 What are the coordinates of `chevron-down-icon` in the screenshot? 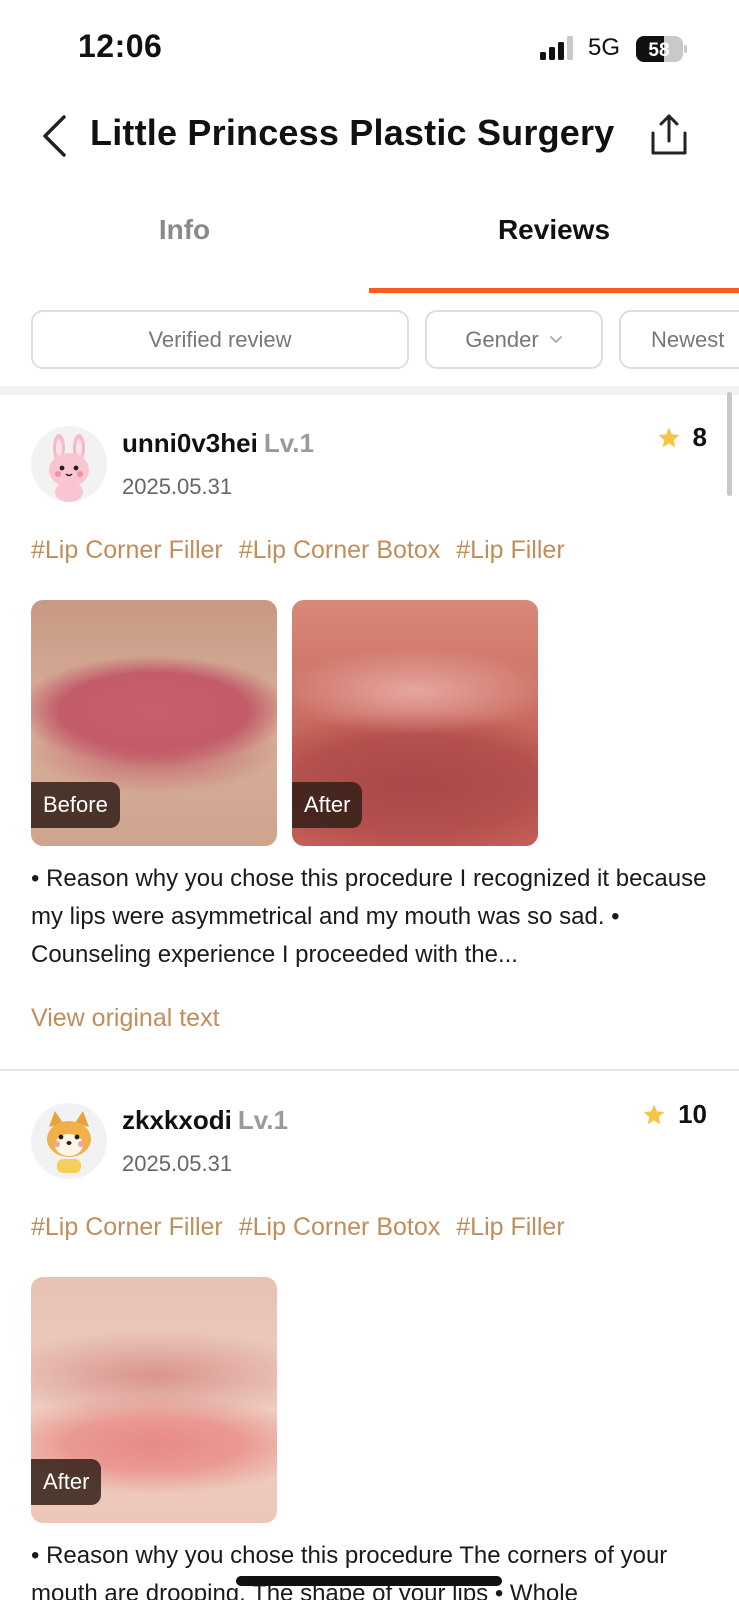 It's located at (555, 339).